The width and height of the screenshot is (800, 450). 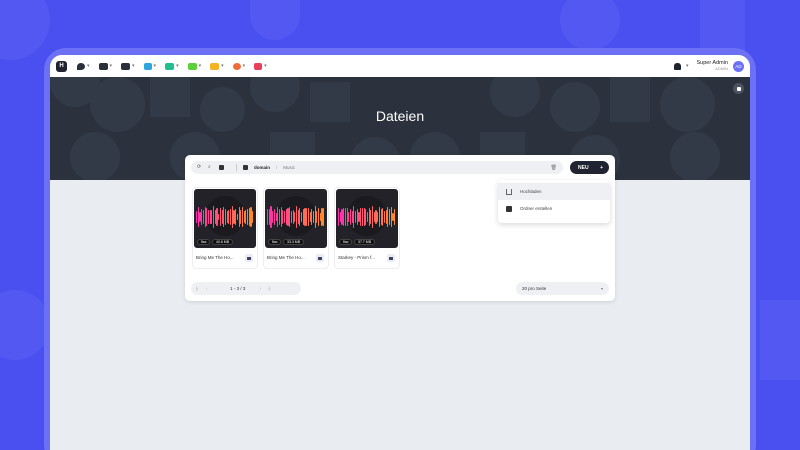 I want to click on menu-item-label: Ordner erstellen, so click(x=536, y=208).